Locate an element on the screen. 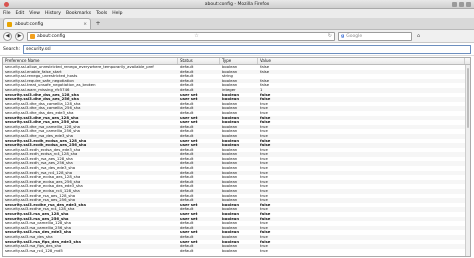 The width and height of the screenshot is (474, 258). window-title: about:config - Mozilla Firefox is located at coordinates (237, 4).